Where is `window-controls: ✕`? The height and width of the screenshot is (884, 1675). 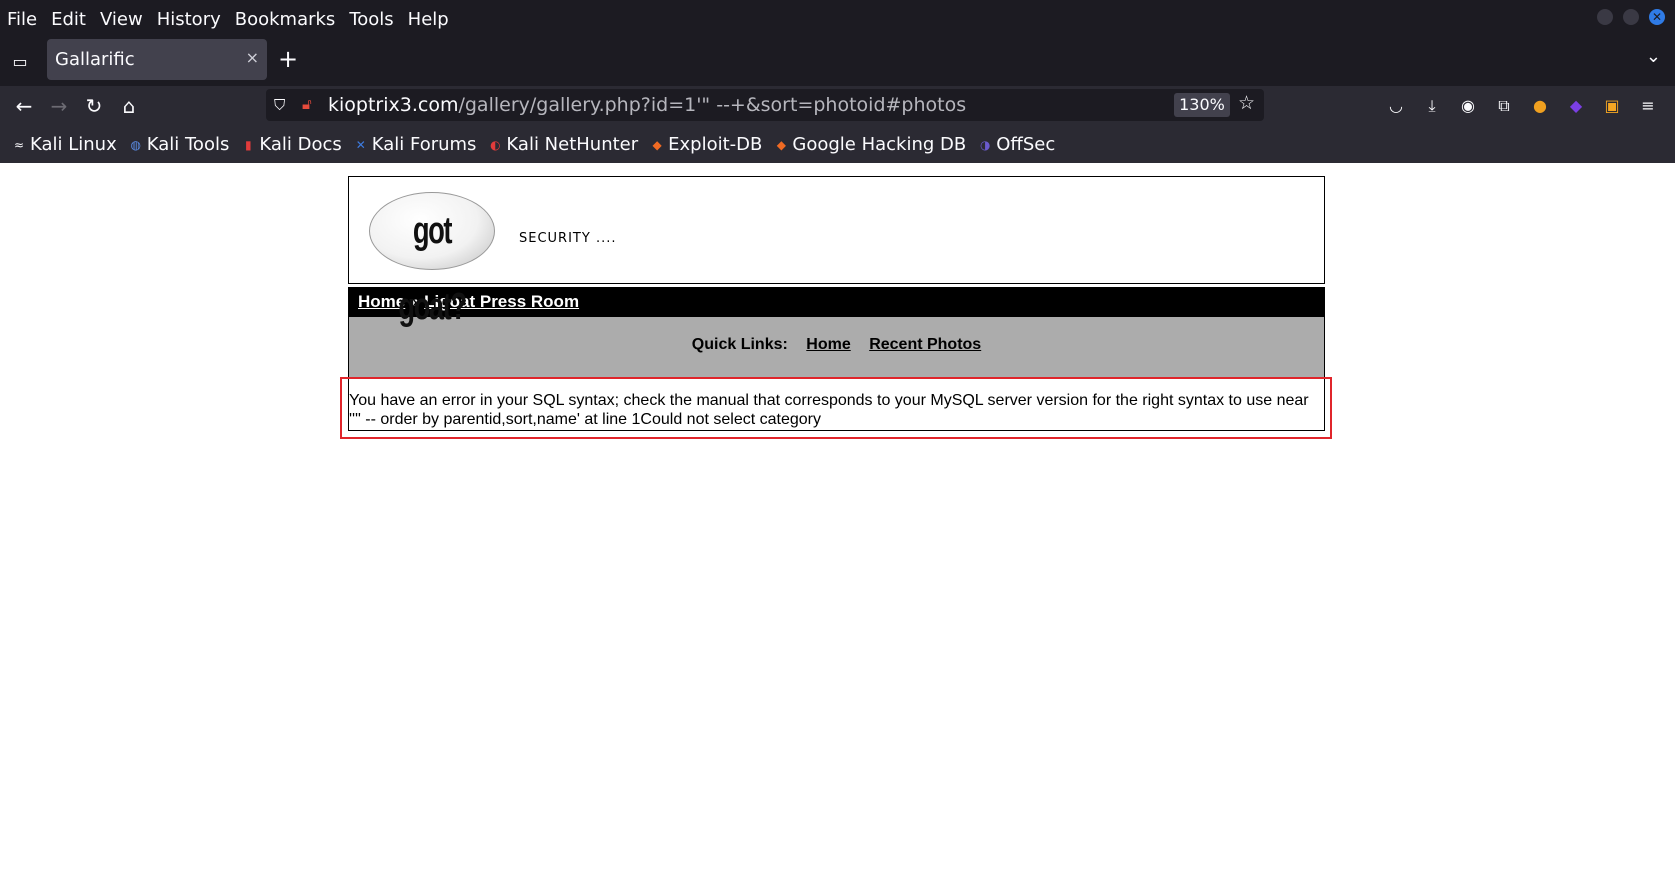 window-controls: ✕ is located at coordinates (1631, 17).